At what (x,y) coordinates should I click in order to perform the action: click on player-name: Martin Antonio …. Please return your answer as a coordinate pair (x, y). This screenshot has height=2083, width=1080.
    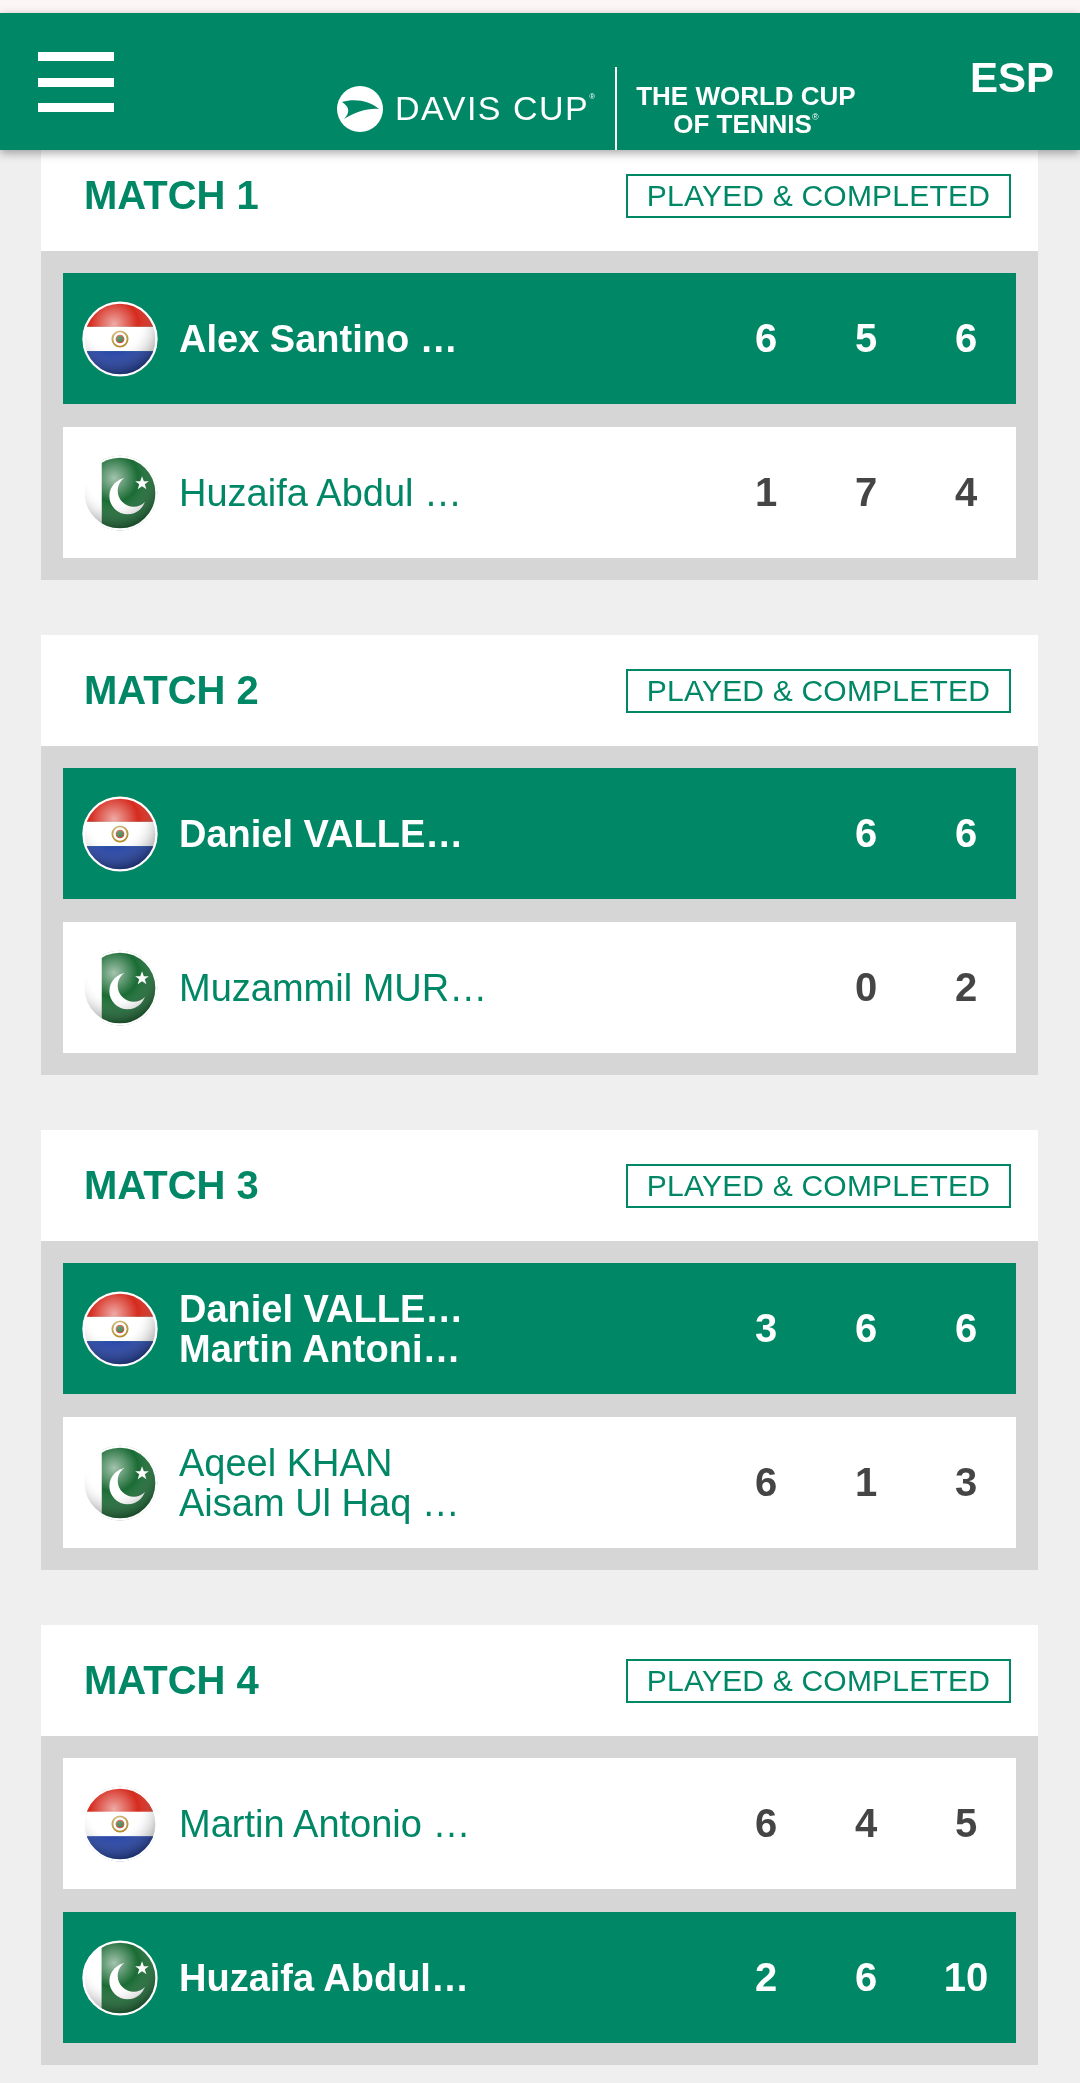
    Looking at the image, I should click on (325, 1823).